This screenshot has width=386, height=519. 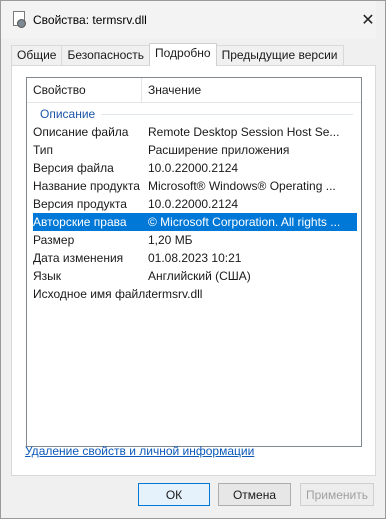 What do you see at coordinates (174, 494) in the screenshot?
I see `ok-button: ОК` at bounding box center [174, 494].